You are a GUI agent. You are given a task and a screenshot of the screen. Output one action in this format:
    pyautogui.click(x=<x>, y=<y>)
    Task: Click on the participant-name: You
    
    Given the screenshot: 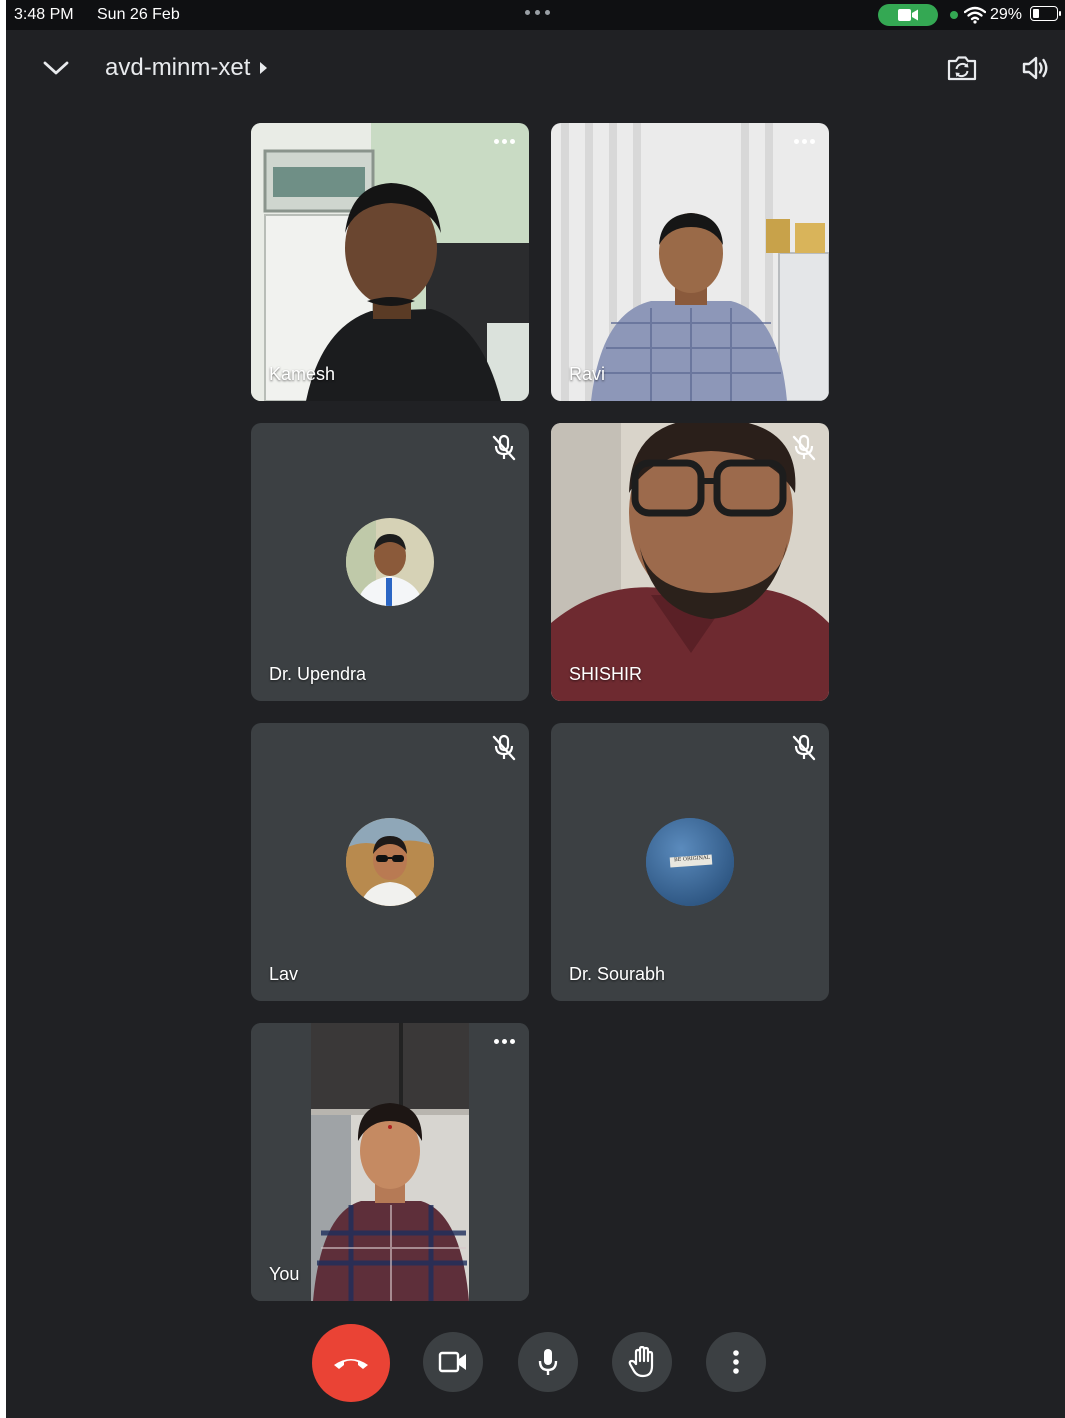 What is the action you would take?
    pyautogui.click(x=284, y=1274)
    